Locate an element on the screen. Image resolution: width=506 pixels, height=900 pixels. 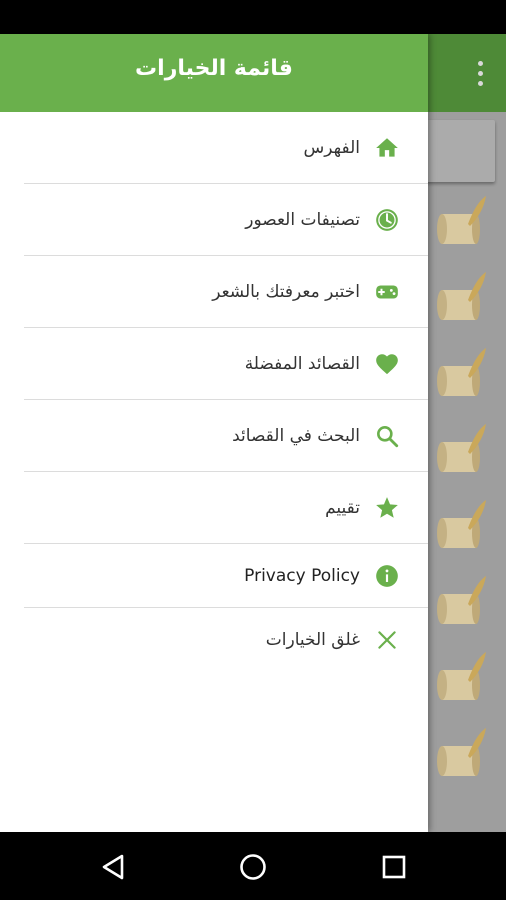
more-vert-icon is located at coordinates (480, 73).